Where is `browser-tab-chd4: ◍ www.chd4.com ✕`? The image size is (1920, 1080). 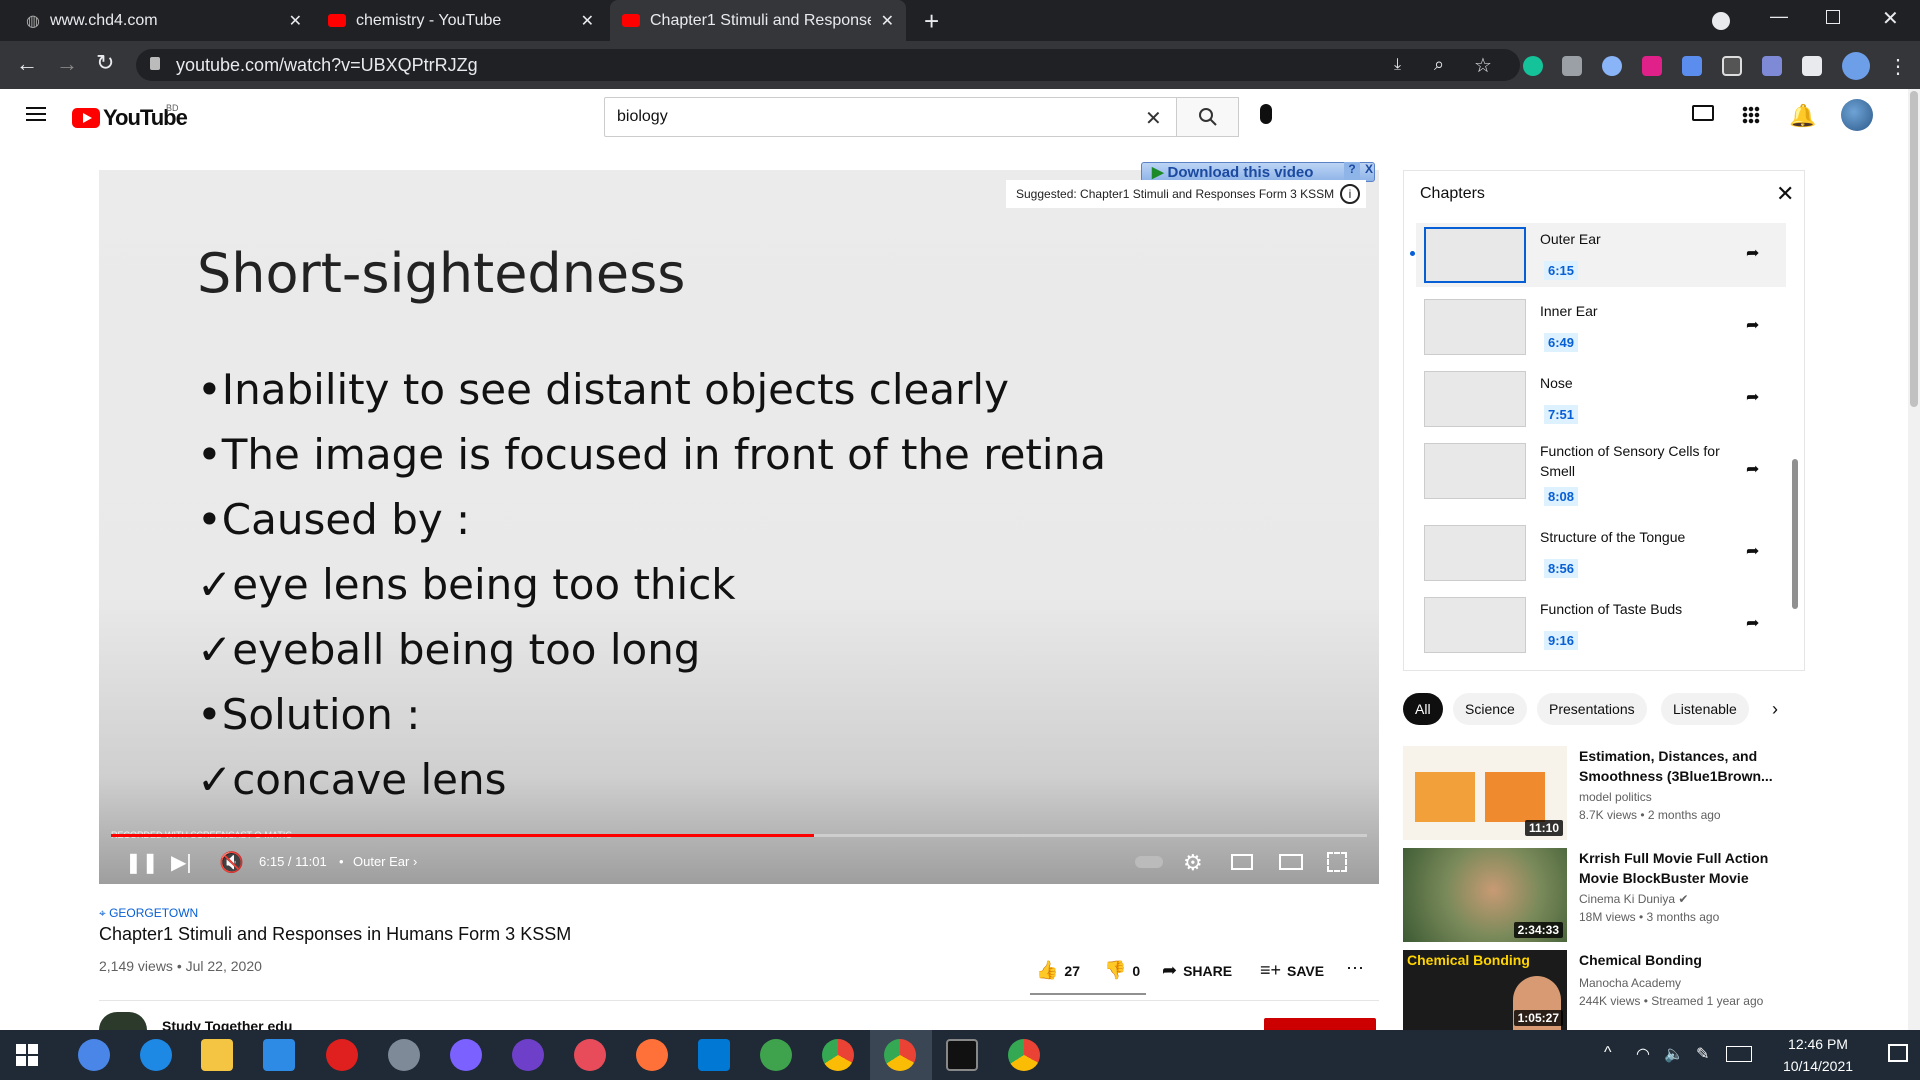
browser-tab-chd4: ◍ www.chd4.com ✕ is located at coordinates (164, 20).